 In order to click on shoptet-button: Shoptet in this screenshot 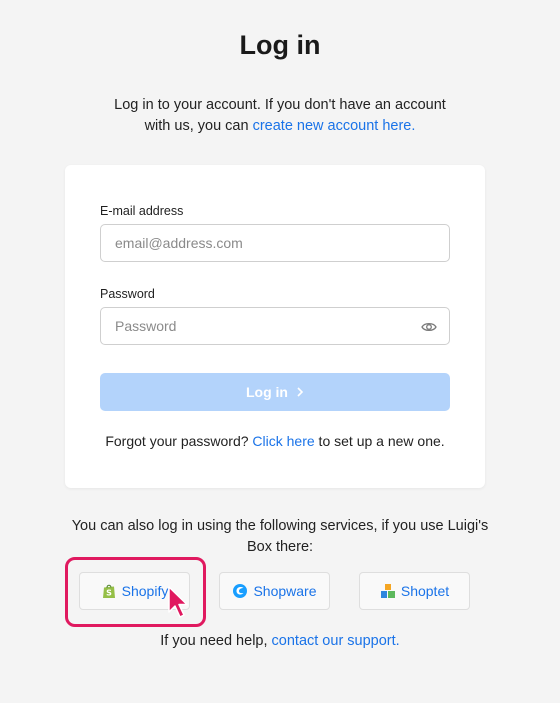, I will do `click(414, 591)`.